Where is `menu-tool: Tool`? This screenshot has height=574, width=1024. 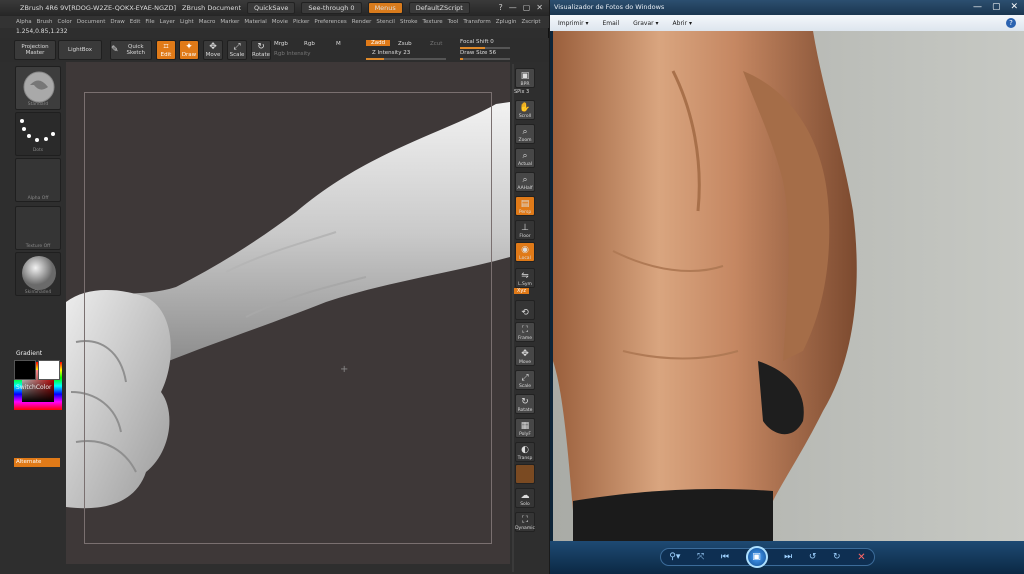 menu-tool: Tool is located at coordinates (453, 22).